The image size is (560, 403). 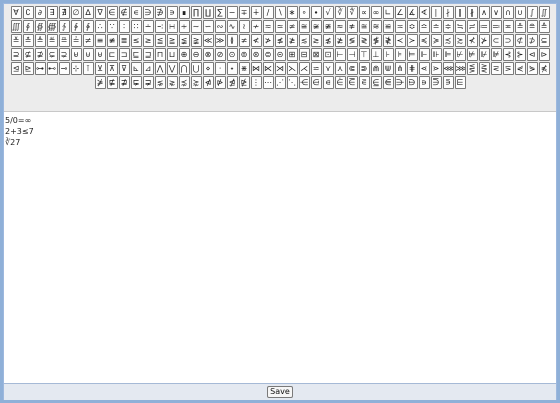 I want to click on symbol-button: ≵, so click(x=340, y=40).